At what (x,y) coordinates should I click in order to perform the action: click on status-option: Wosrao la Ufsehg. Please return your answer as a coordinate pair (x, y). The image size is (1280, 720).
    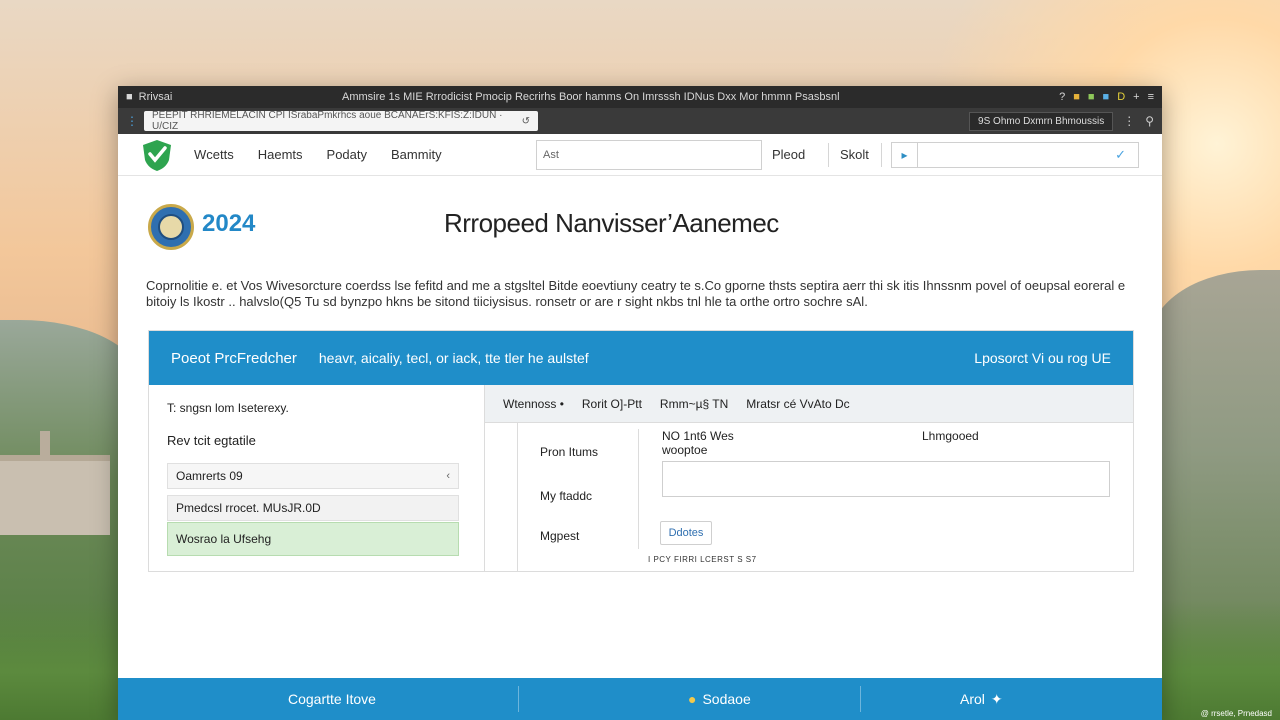
    Looking at the image, I should click on (313, 539).